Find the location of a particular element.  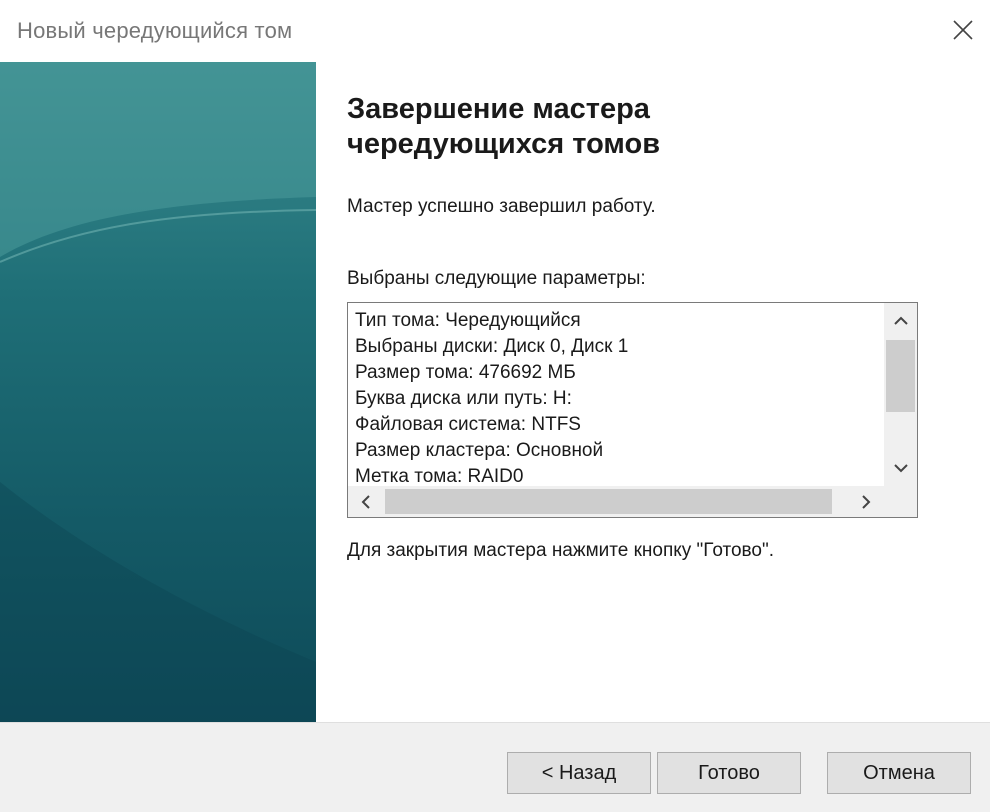

horizontal-scrollbar is located at coordinates (616, 501).